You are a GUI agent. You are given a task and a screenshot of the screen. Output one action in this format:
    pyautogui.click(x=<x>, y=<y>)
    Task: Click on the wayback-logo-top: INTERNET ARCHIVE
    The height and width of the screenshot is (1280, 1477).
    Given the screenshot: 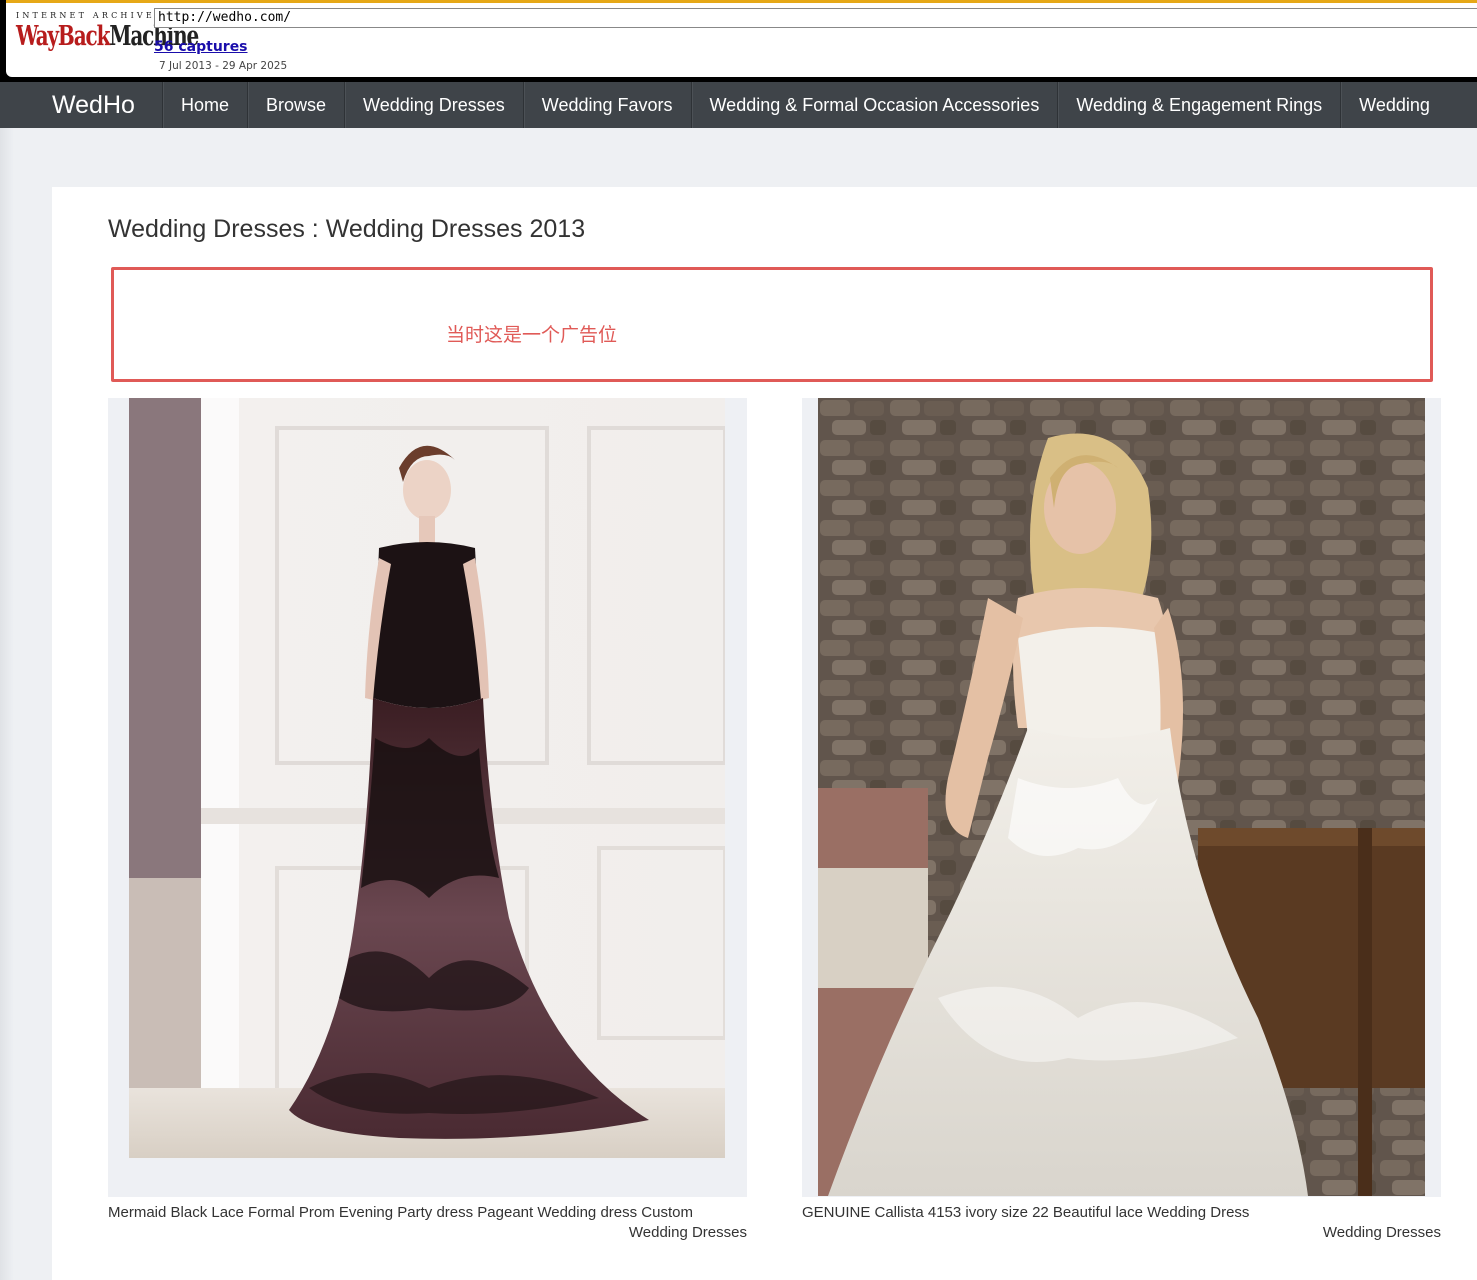 What is the action you would take?
    pyautogui.click(x=85, y=15)
    